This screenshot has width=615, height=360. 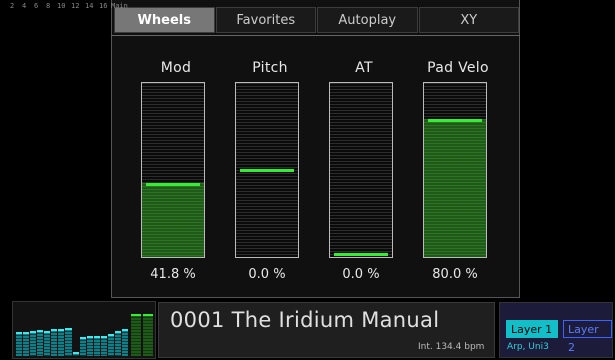 I want to click on at-meter-box, so click(x=361, y=170).